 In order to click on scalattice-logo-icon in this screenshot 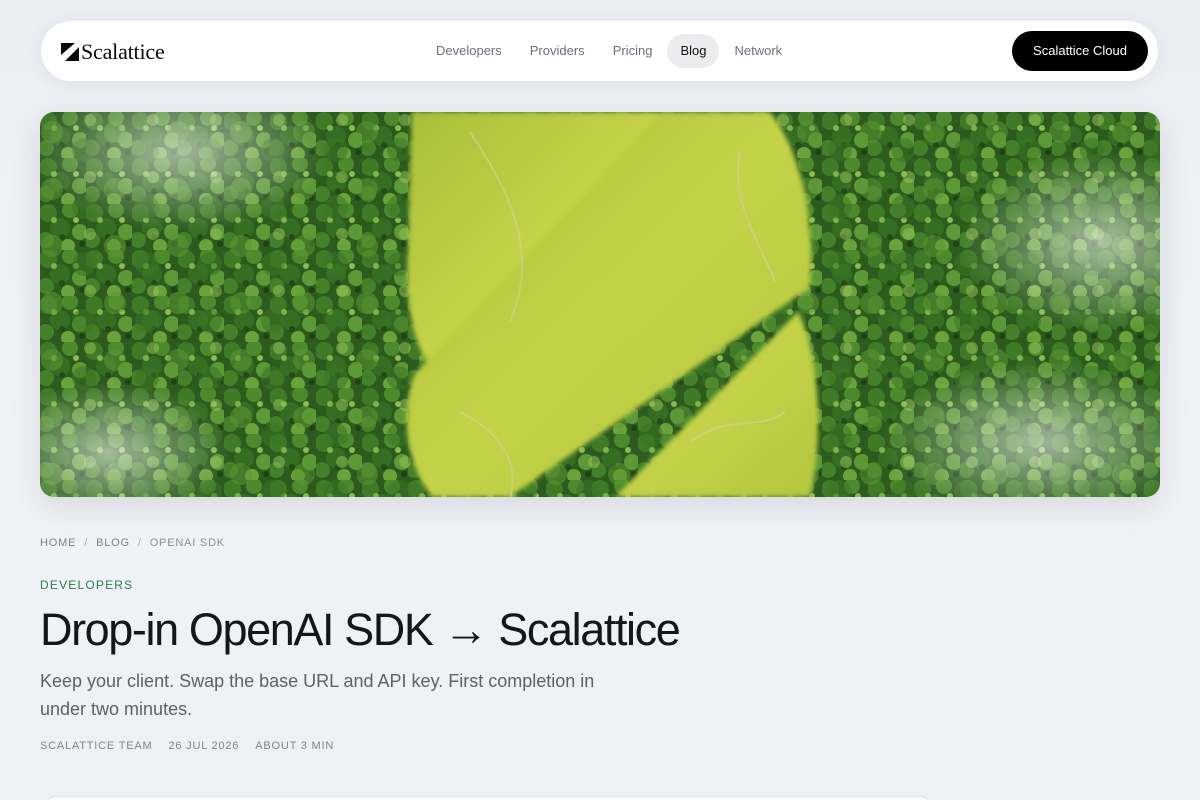, I will do `click(70, 52)`.